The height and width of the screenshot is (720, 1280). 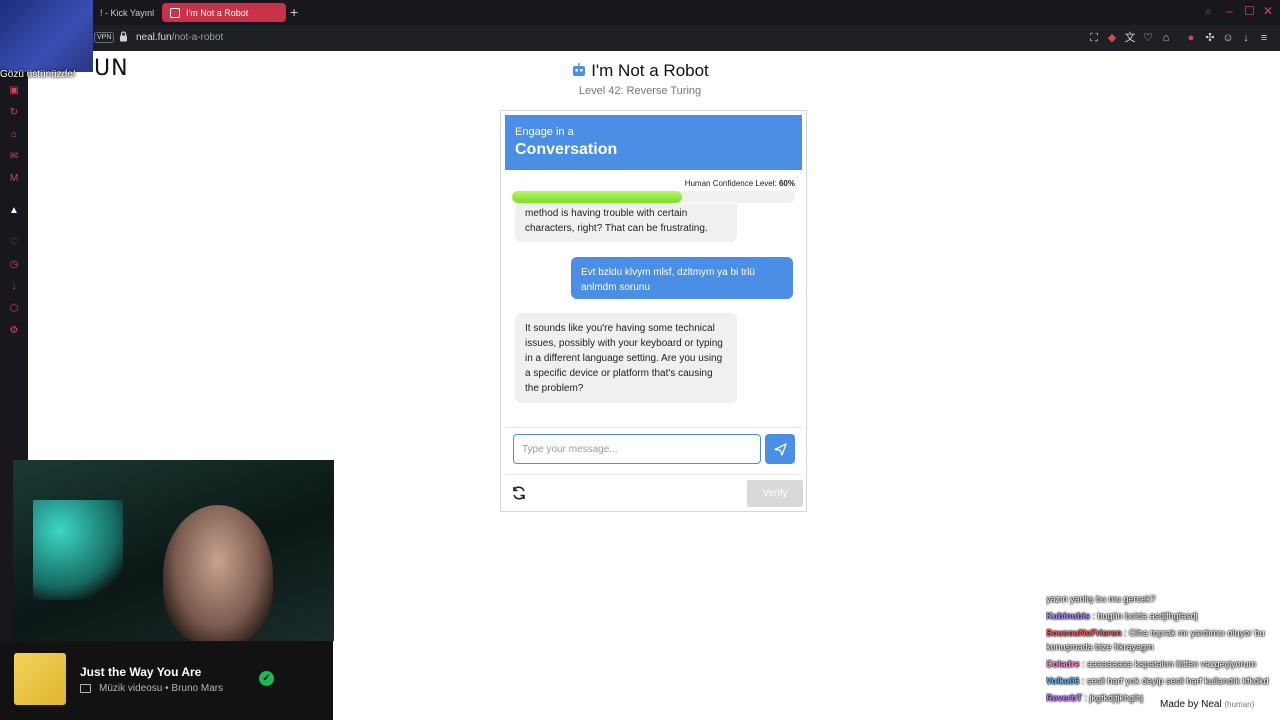 I want to click on webcam-feed, so click(x=173, y=550).